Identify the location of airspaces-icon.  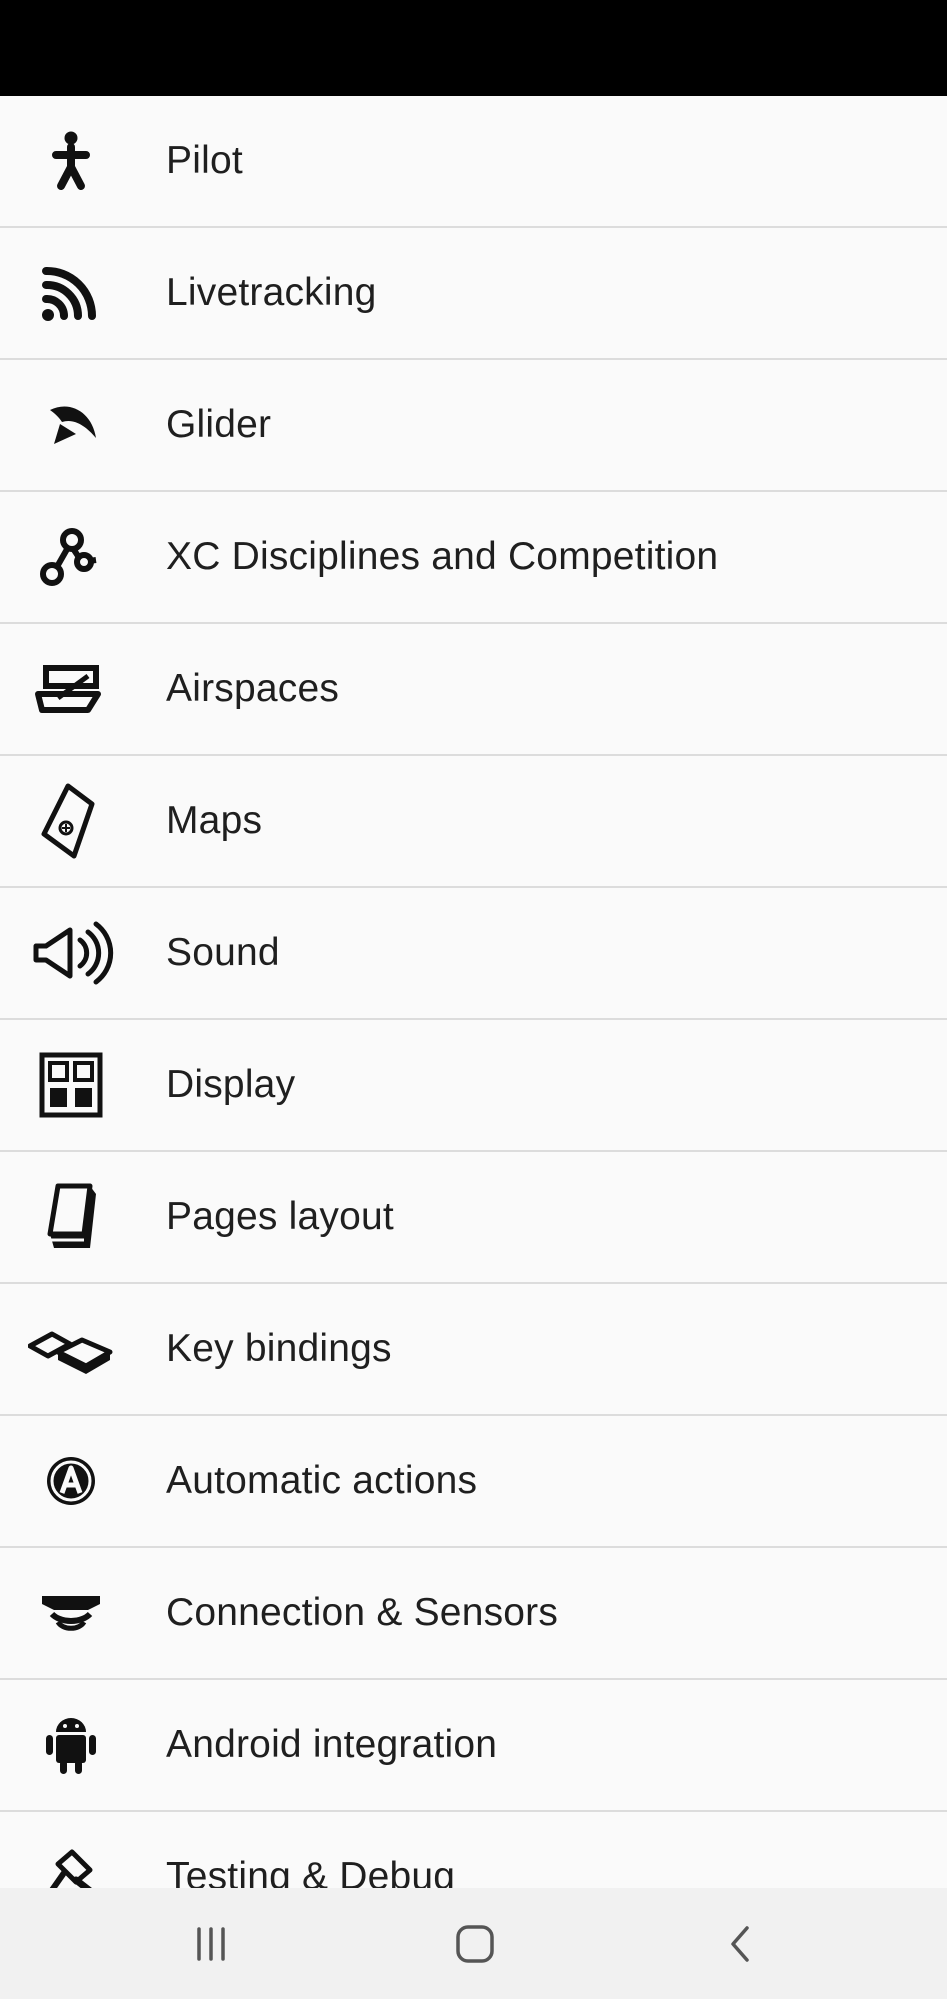
(71, 689).